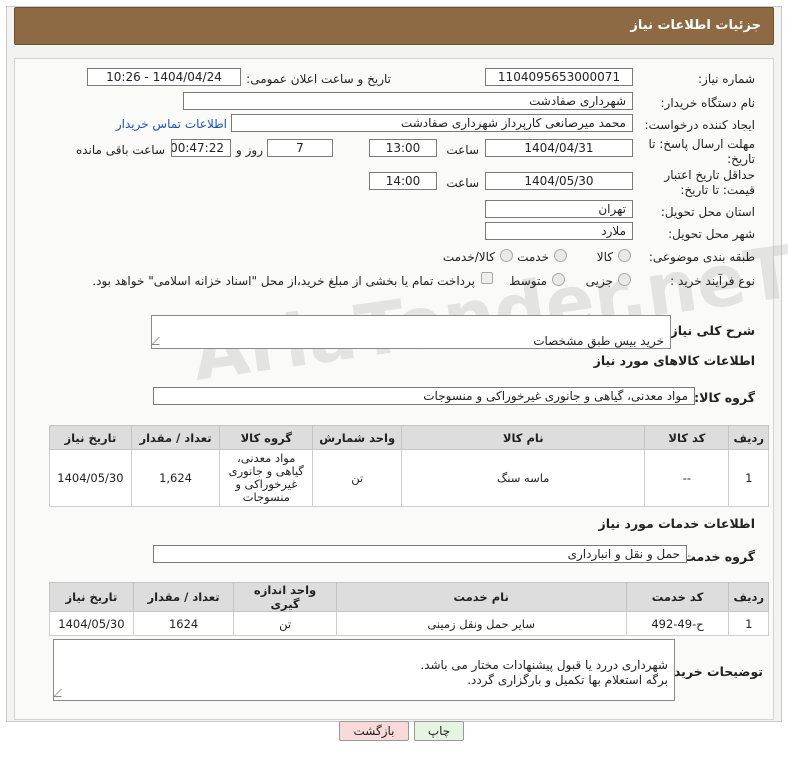  Describe the element at coordinates (604, 257) in the screenshot. I see `category-option-goods: کالا` at that location.